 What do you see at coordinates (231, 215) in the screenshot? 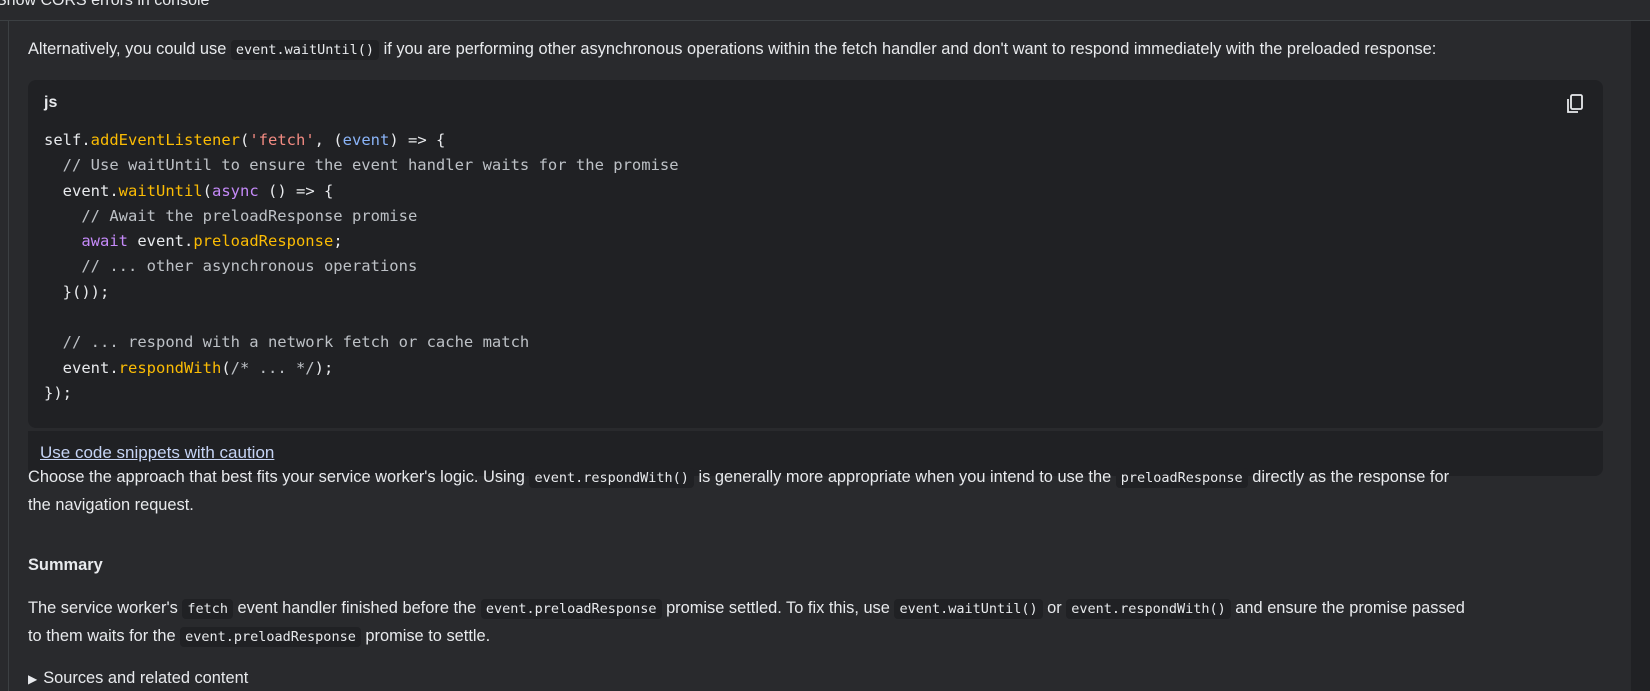
I see `code-token: // Await the preloadResponse promise` at bounding box center [231, 215].